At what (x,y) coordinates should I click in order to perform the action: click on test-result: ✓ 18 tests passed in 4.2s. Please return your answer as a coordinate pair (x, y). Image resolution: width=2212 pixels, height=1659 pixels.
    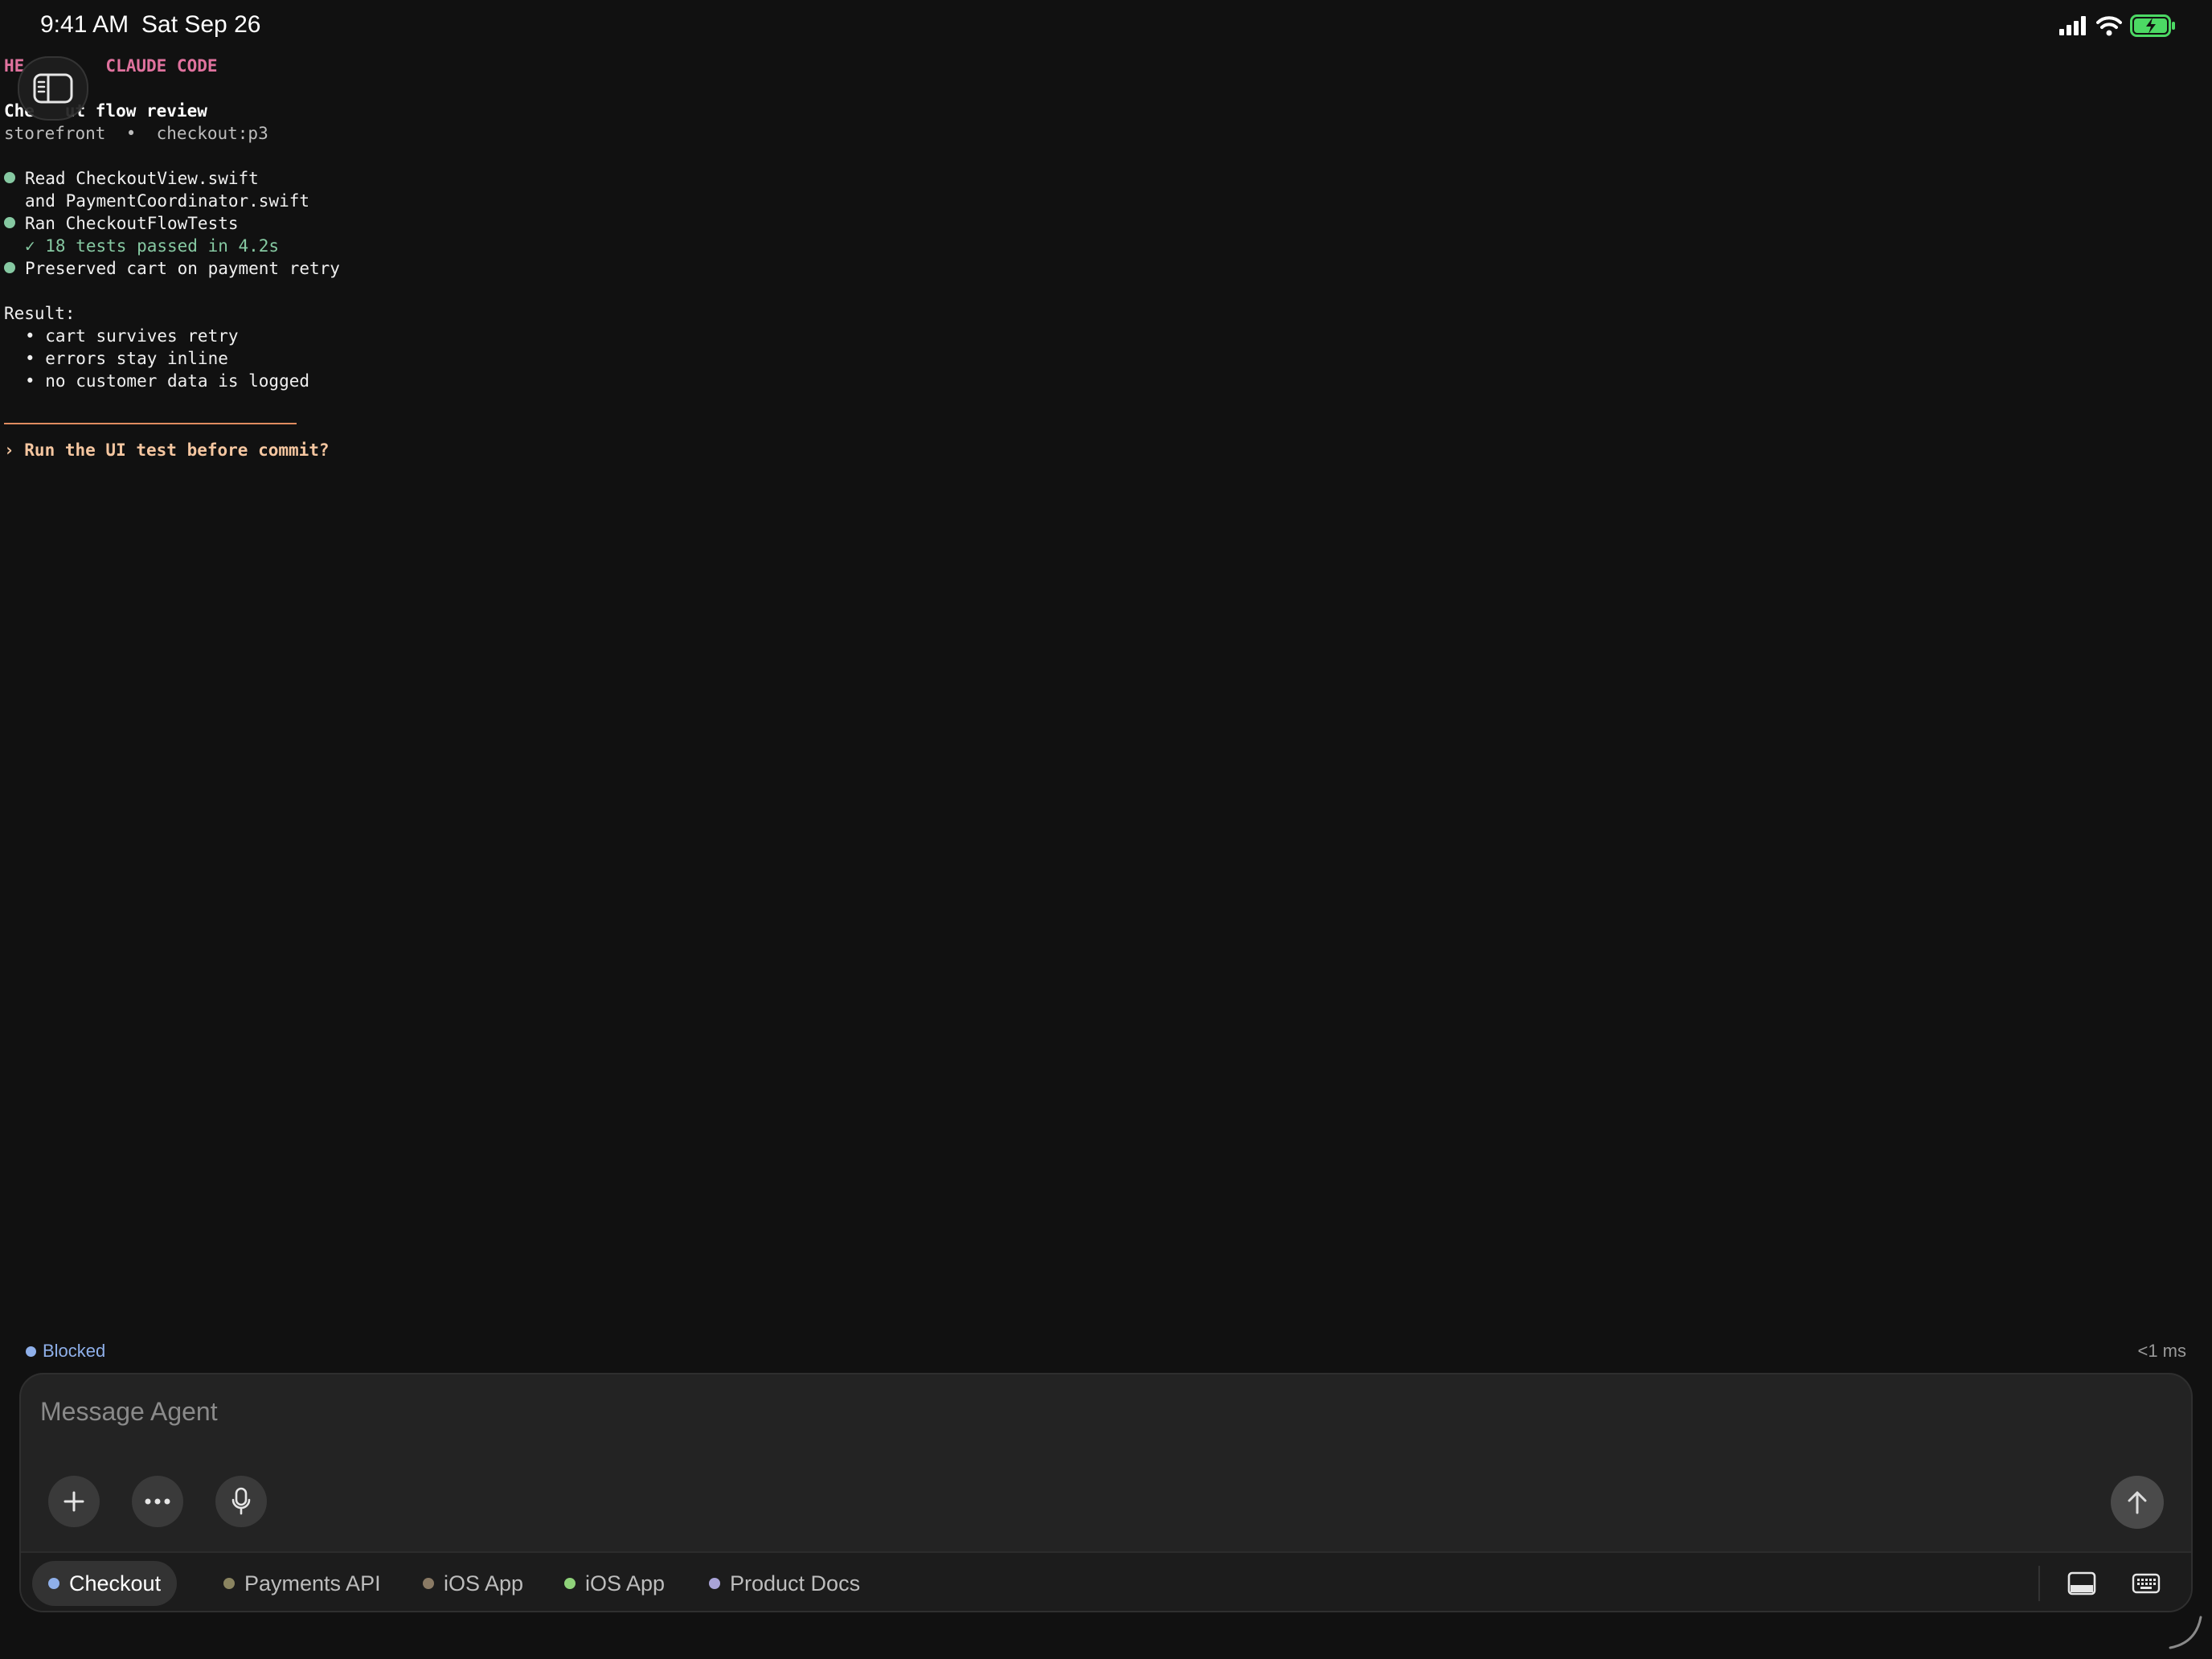
    Looking at the image, I should click on (152, 246).